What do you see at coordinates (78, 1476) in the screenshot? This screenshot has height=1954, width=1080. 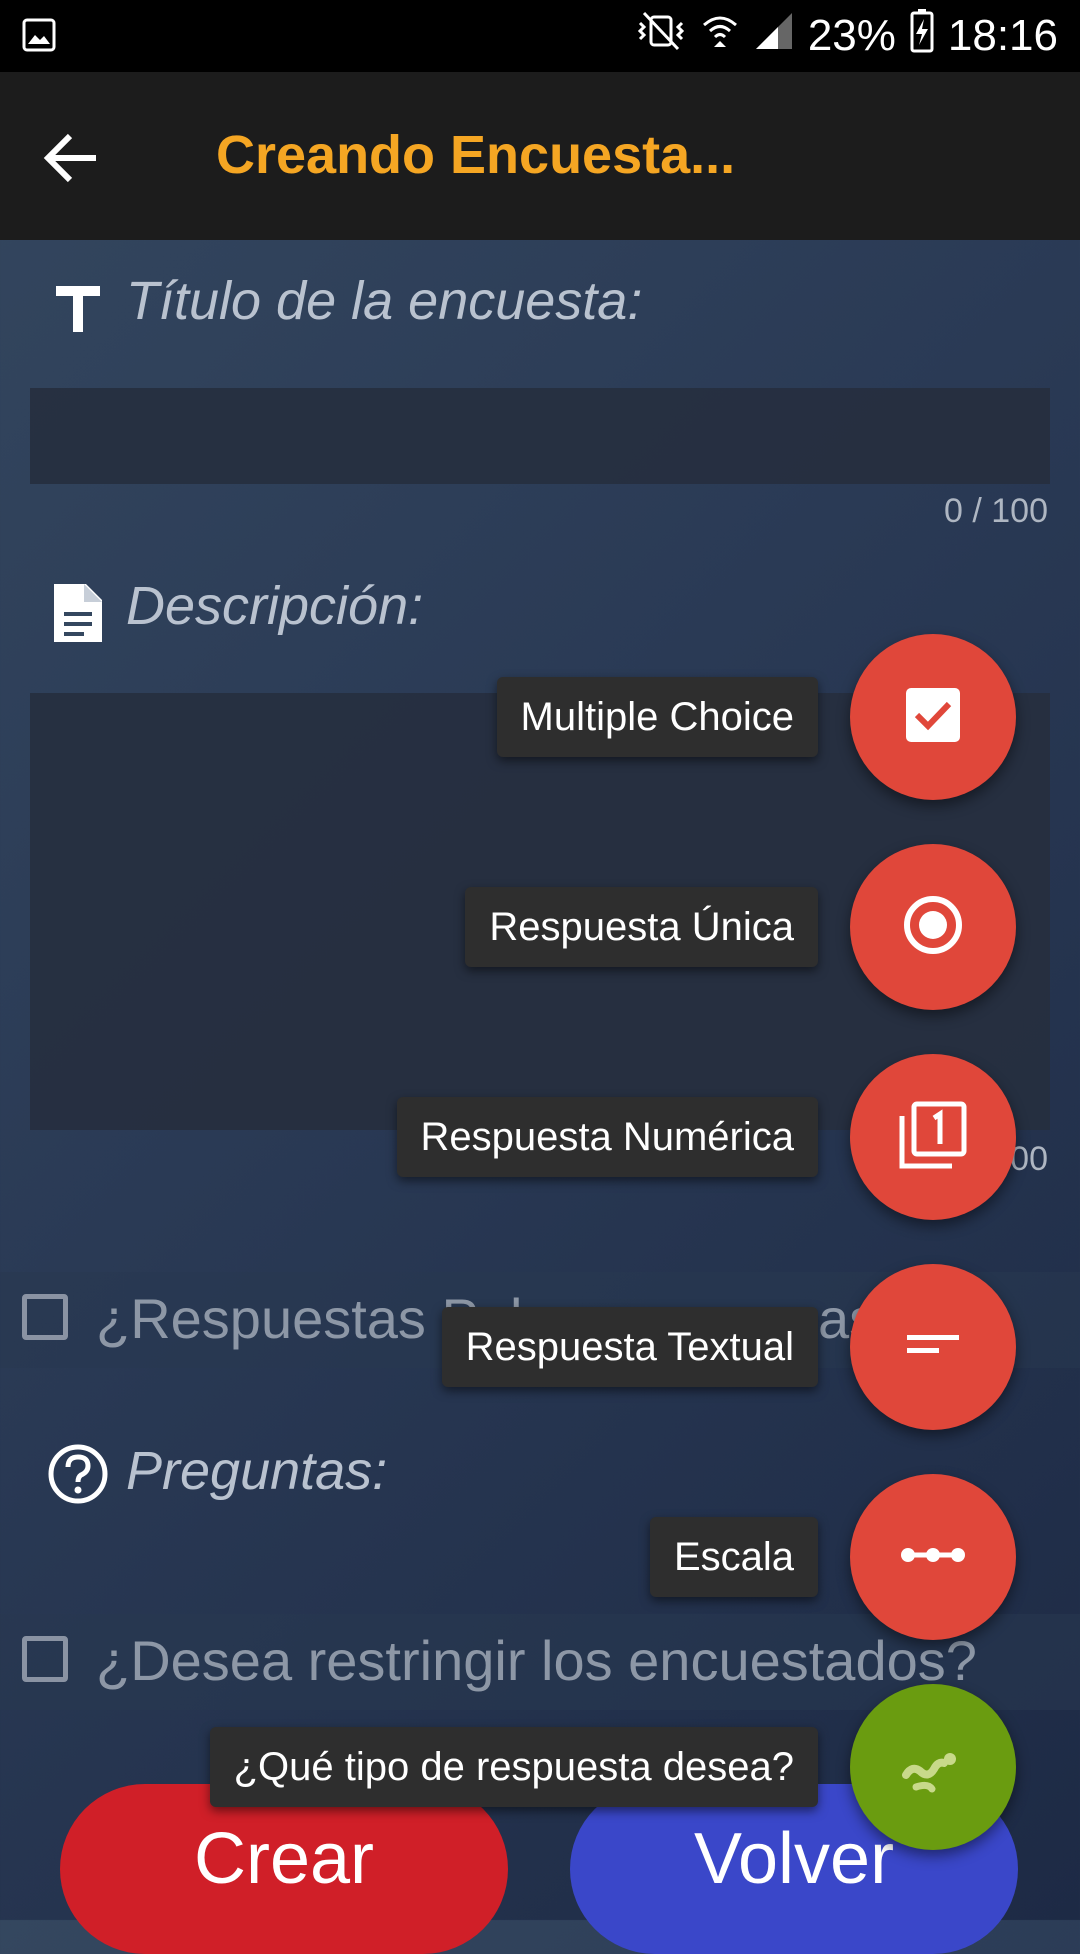 I see `help-circle-icon` at bounding box center [78, 1476].